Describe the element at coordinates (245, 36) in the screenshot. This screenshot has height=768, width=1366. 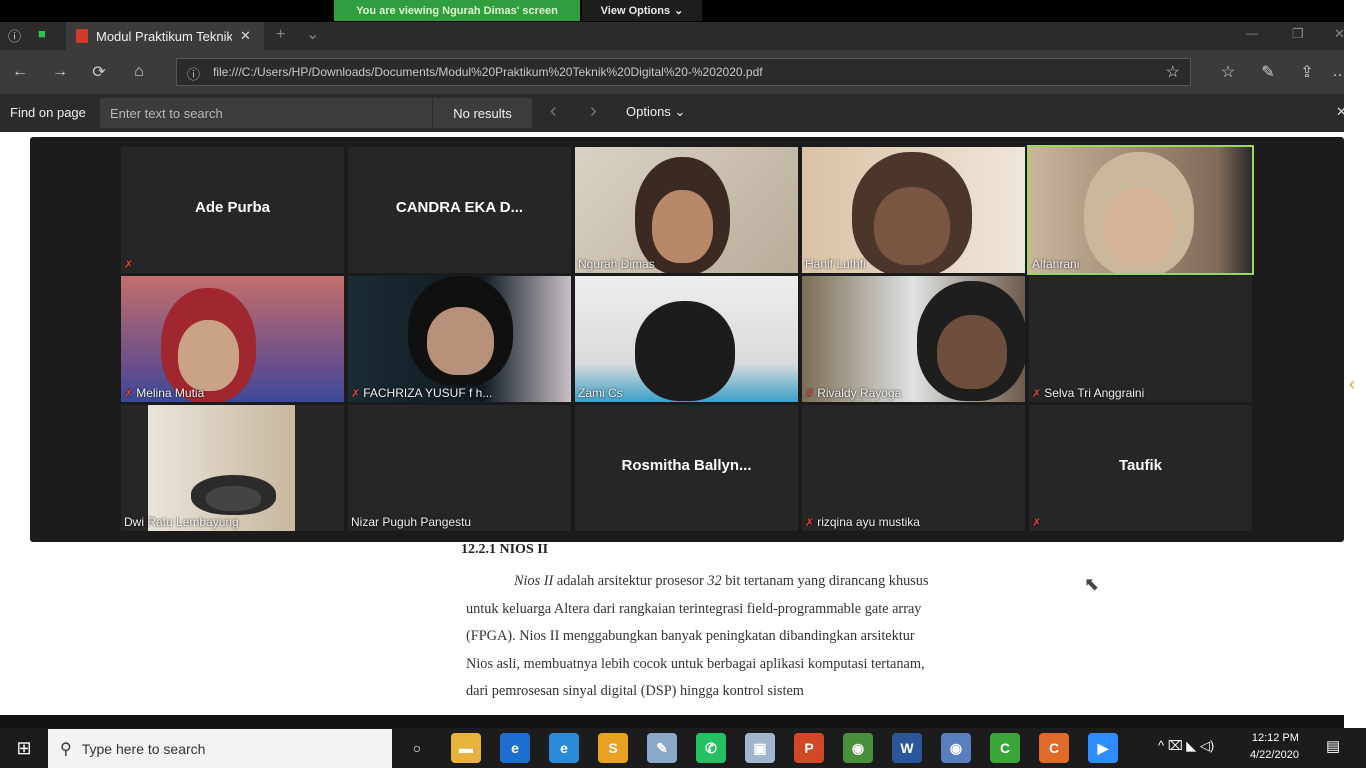
I see `close-tab-icon: ✕` at that location.